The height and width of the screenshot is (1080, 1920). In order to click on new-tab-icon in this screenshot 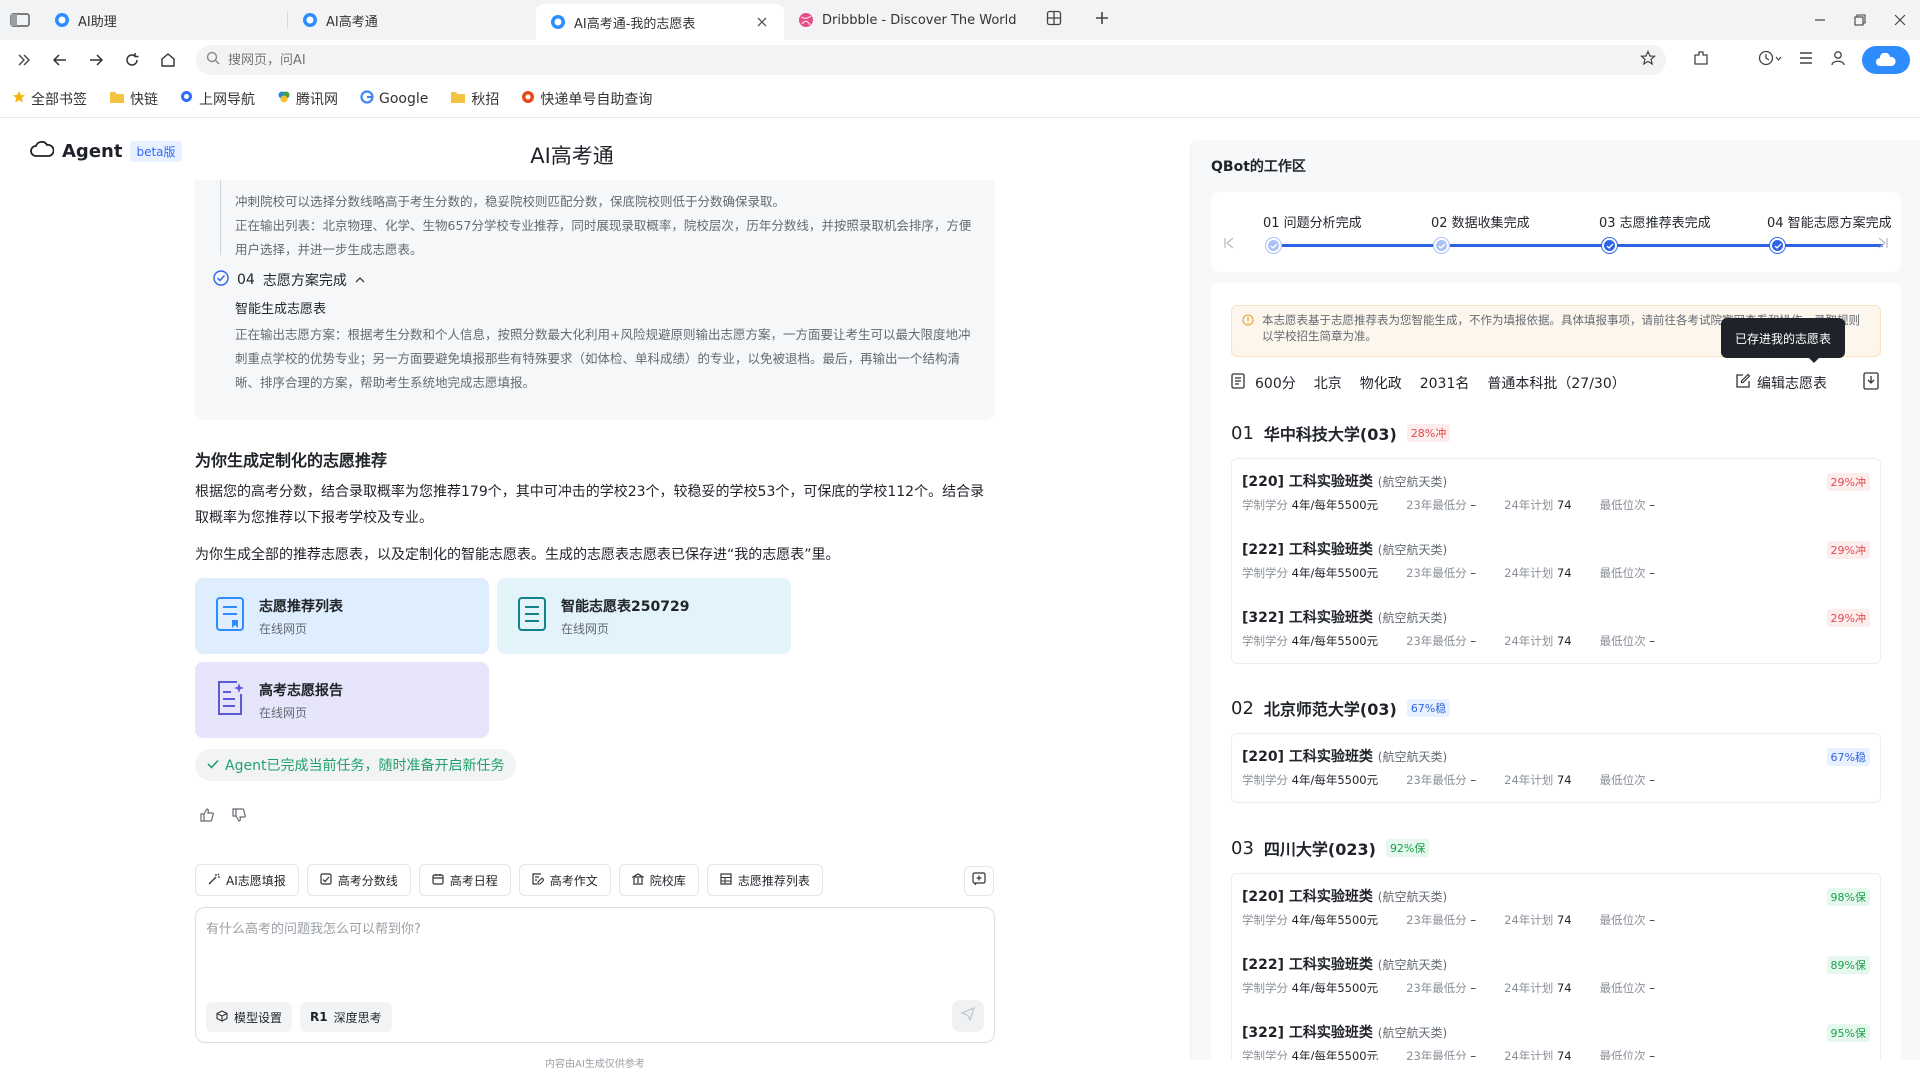, I will do `click(1102, 20)`.